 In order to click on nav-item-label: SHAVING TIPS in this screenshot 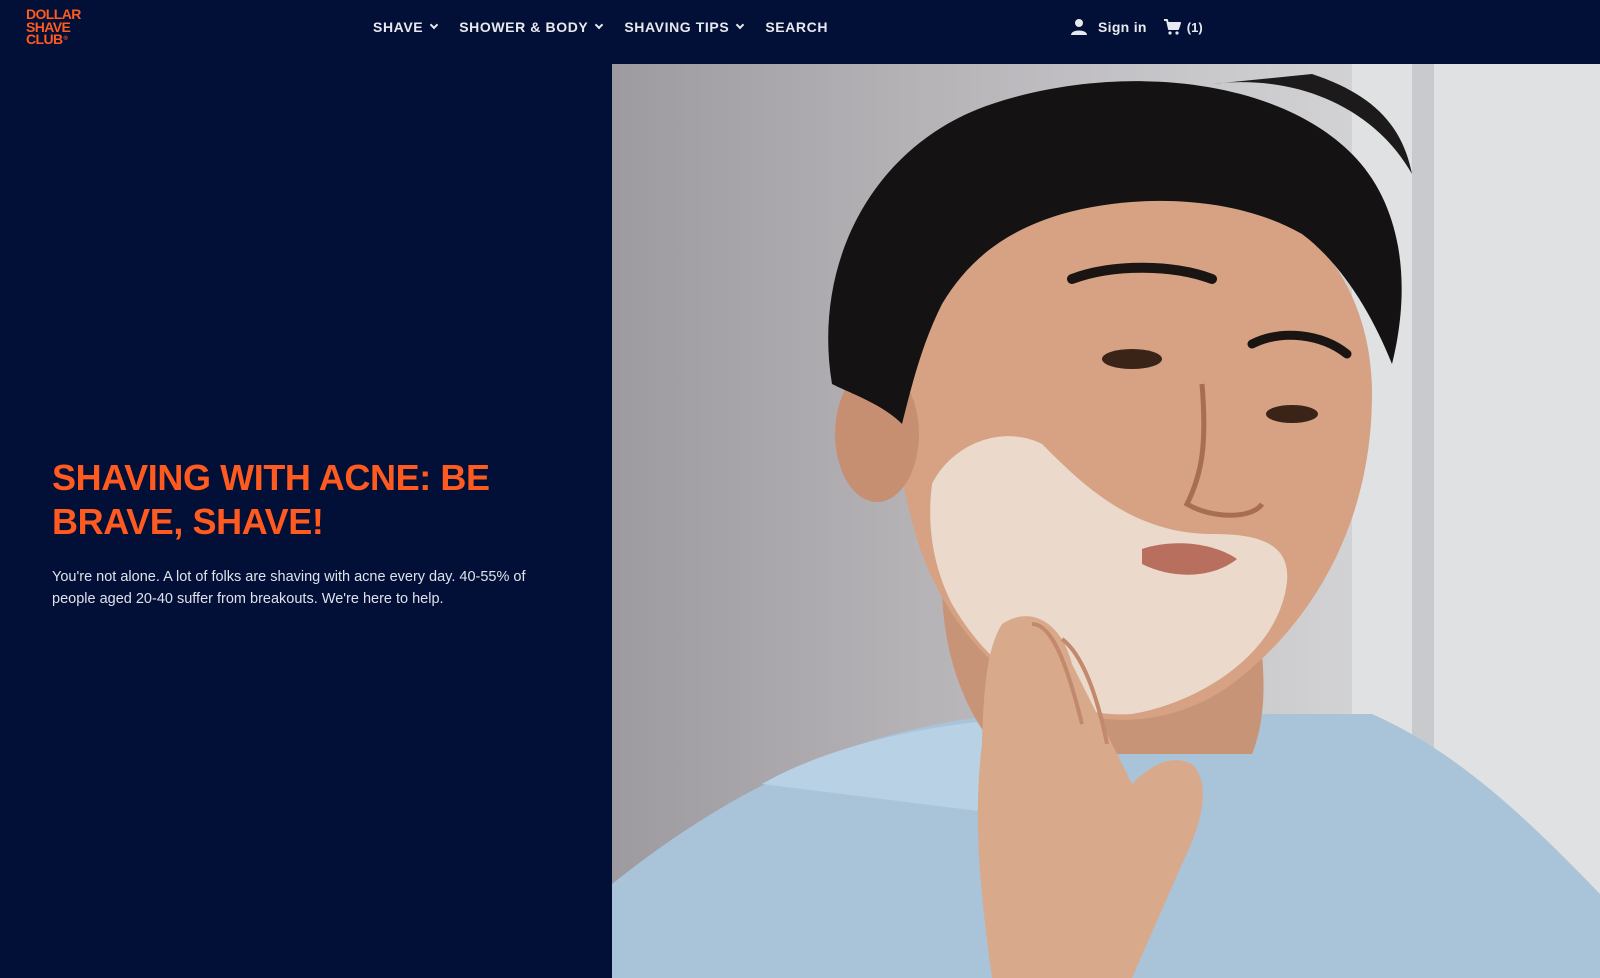, I will do `click(677, 27)`.